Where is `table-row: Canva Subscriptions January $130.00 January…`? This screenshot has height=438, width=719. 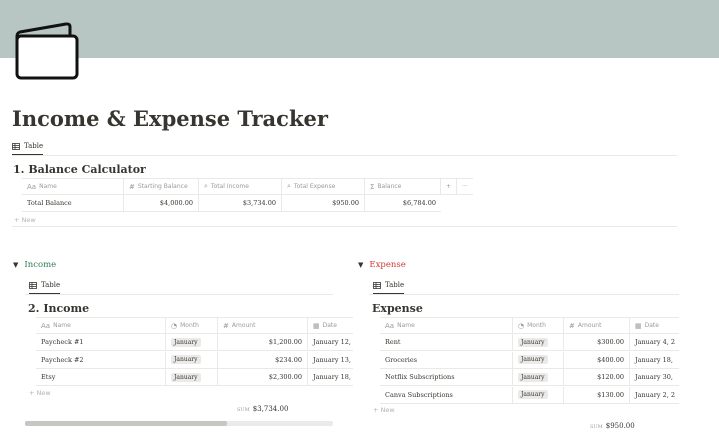 table-row: Canva Subscriptions January $130.00 January… is located at coordinates (529, 395).